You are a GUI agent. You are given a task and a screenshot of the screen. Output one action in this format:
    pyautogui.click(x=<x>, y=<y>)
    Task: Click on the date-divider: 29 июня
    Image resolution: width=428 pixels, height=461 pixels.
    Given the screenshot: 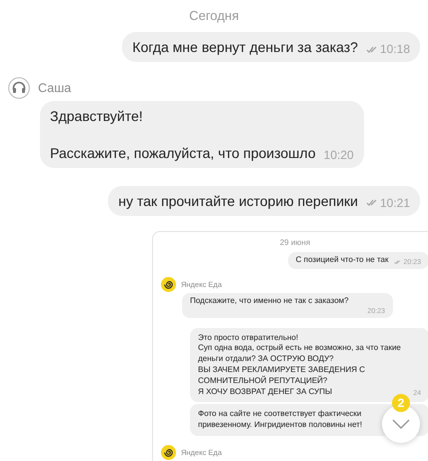 What is the action you would take?
    pyautogui.click(x=295, y=242)
    